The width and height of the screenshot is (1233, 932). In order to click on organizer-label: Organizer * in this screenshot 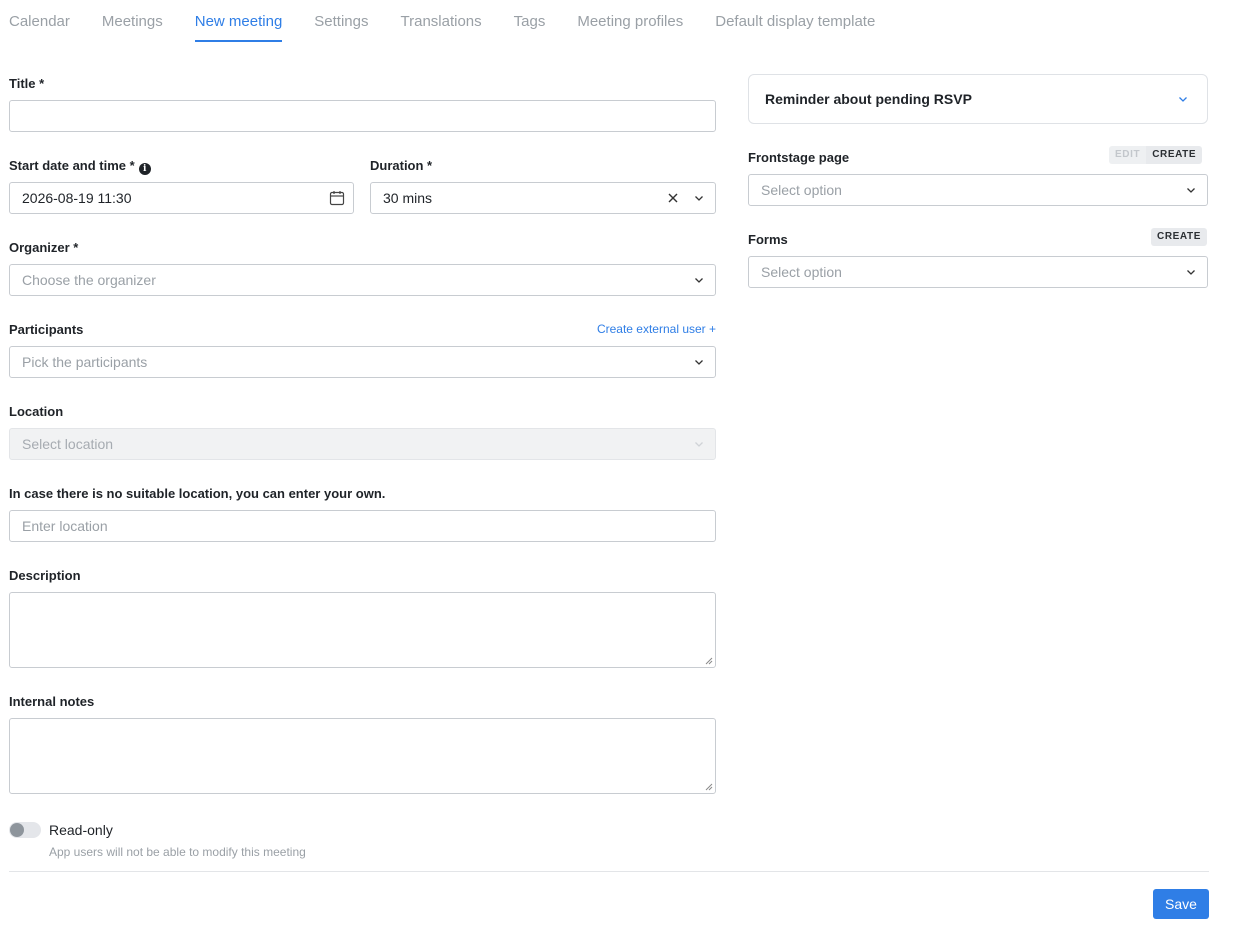, I will do `click(44, 247)`.